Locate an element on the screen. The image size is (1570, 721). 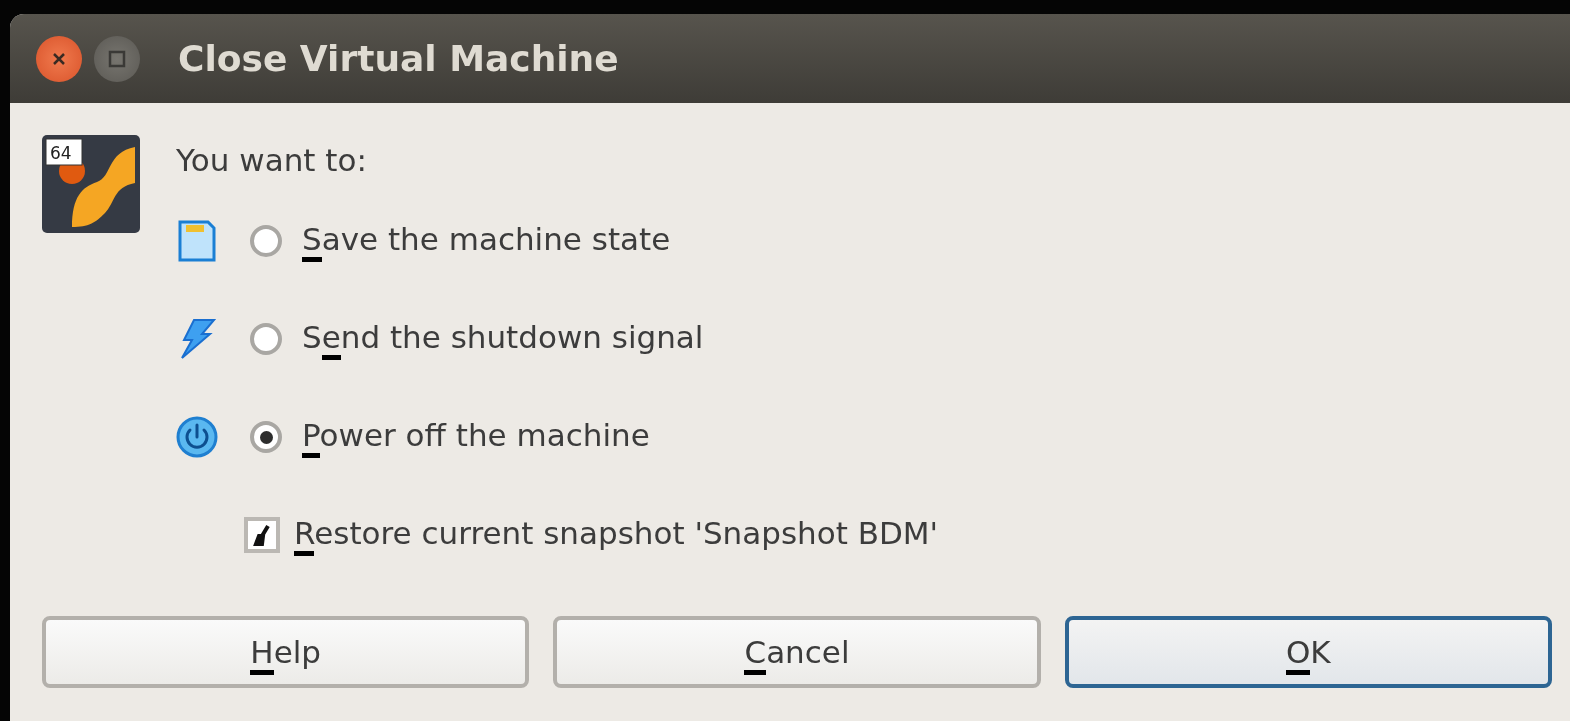
prompt-text: You want to: is located at coordinates (272, 160).